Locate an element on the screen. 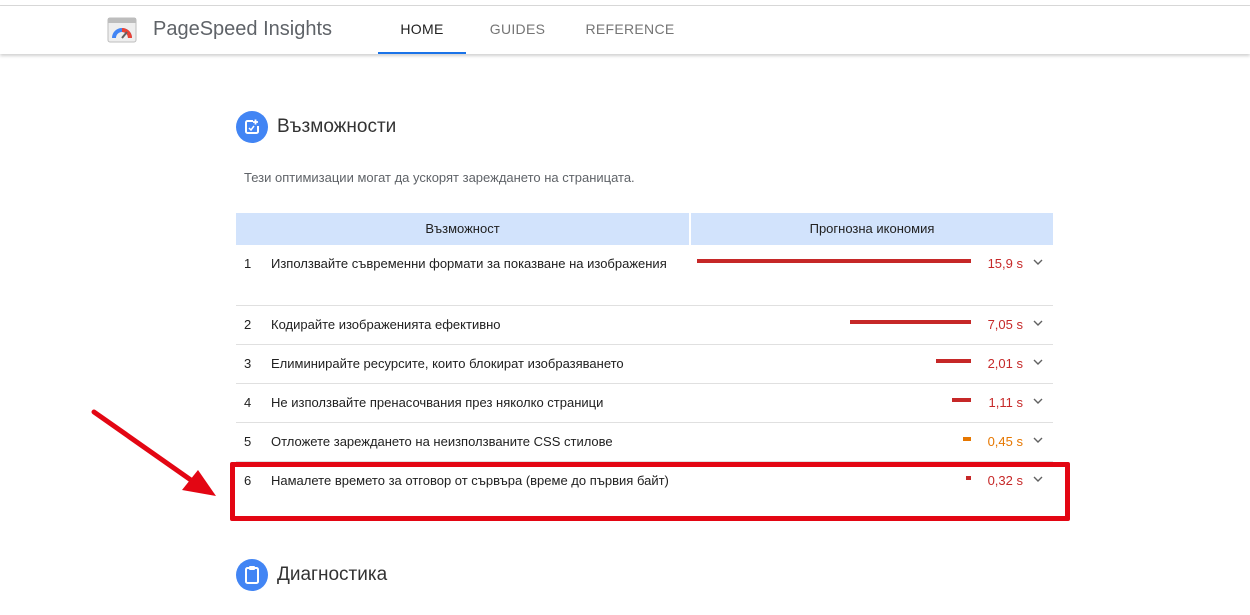 The image size is (1250, 615). red-arrow-icon is located at coordinates (153, 452).